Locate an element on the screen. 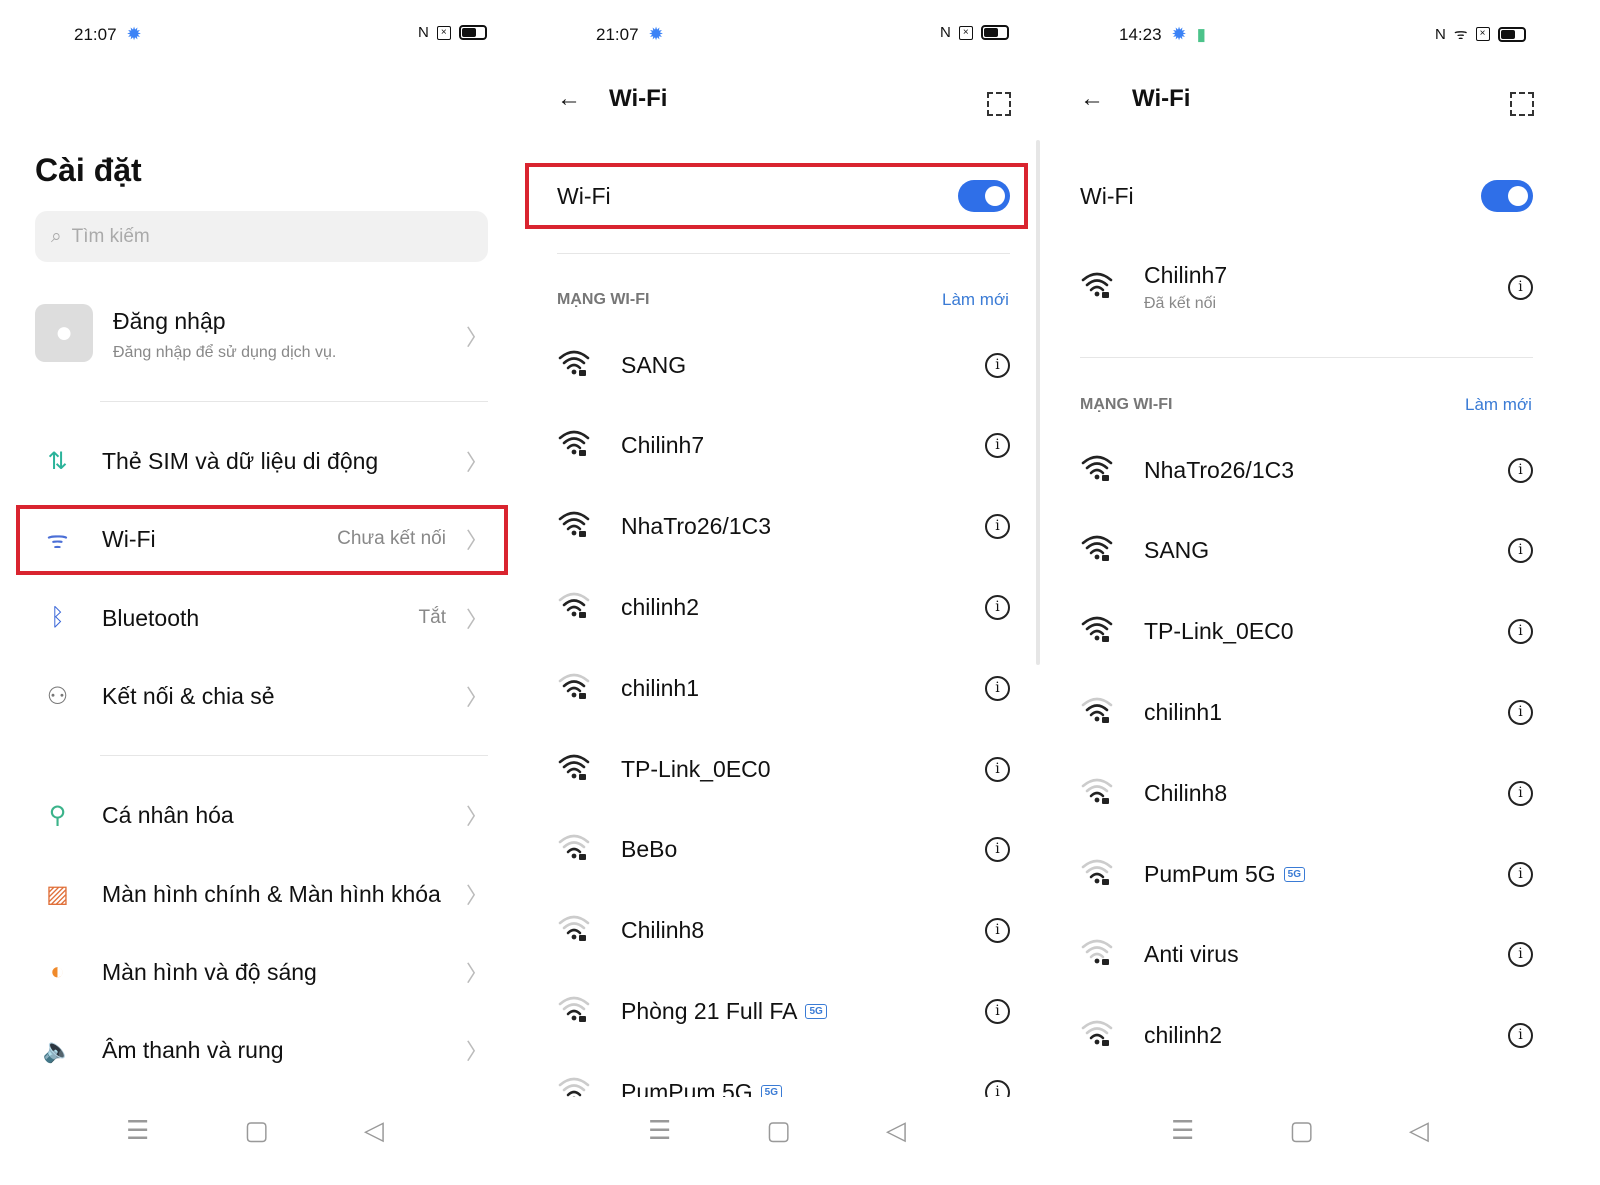 This screenshot has width=1600, height=1185. gear-icon: ✹ is located at coordinates (656, 34).